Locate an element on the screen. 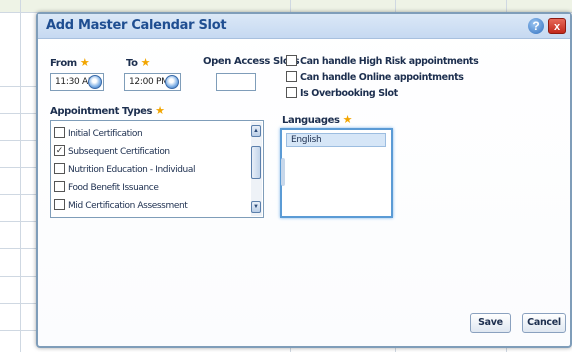  open-access-slots-label: Open Access Slots is located at coordinates (251, 61).